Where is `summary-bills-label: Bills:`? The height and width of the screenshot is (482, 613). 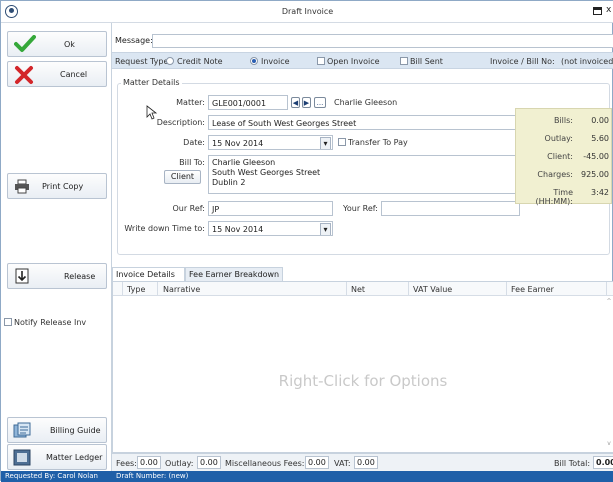 summary-bills-label: Bills: is located at coordinates (563, 120).